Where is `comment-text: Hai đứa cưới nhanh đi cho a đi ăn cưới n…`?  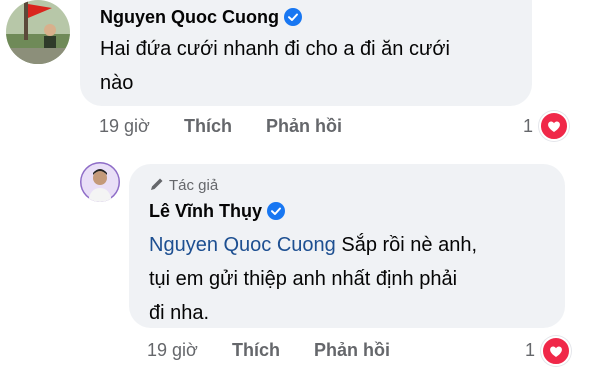 comment-text: Hai đứa cưới nhanh đi cho a đi ăn cưới n… is located at coordinates (275, 66).